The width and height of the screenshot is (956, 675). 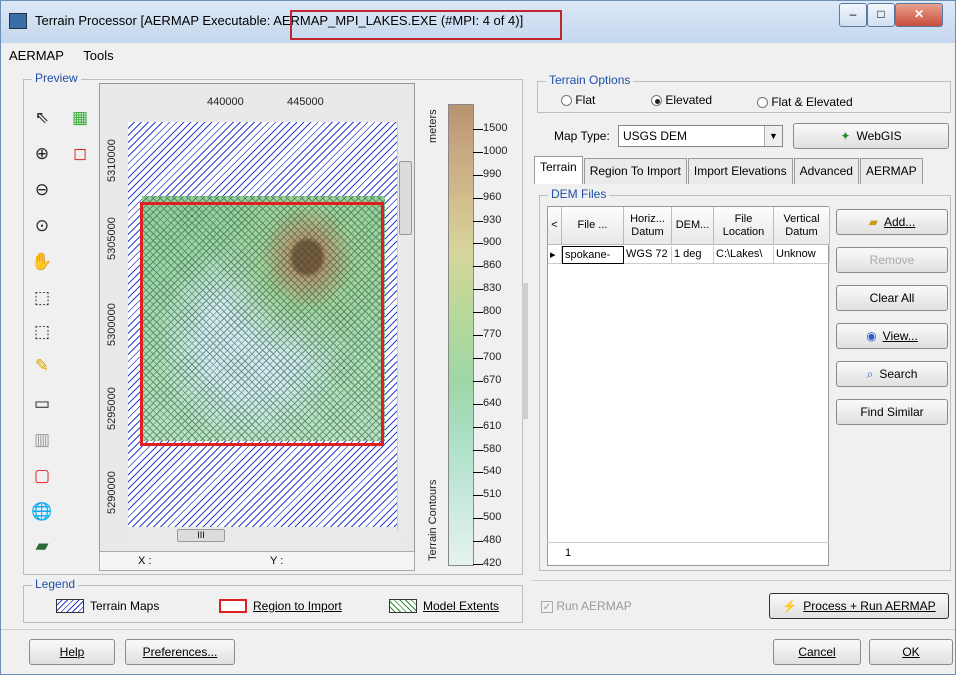 What do you see at coordinates (42, 546) in the screenshot?
I see `map-layer-icon: ▰` at bounding box center [42, 546].